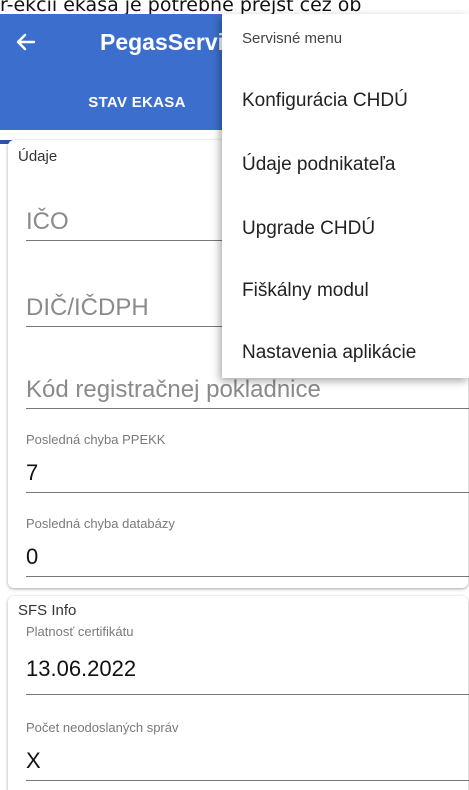  What do you see at coordinates (96, 439) in the screenshot?
I see `ppekk-label: Posledná chyba PPEKK` at bounding box center [96, 439].